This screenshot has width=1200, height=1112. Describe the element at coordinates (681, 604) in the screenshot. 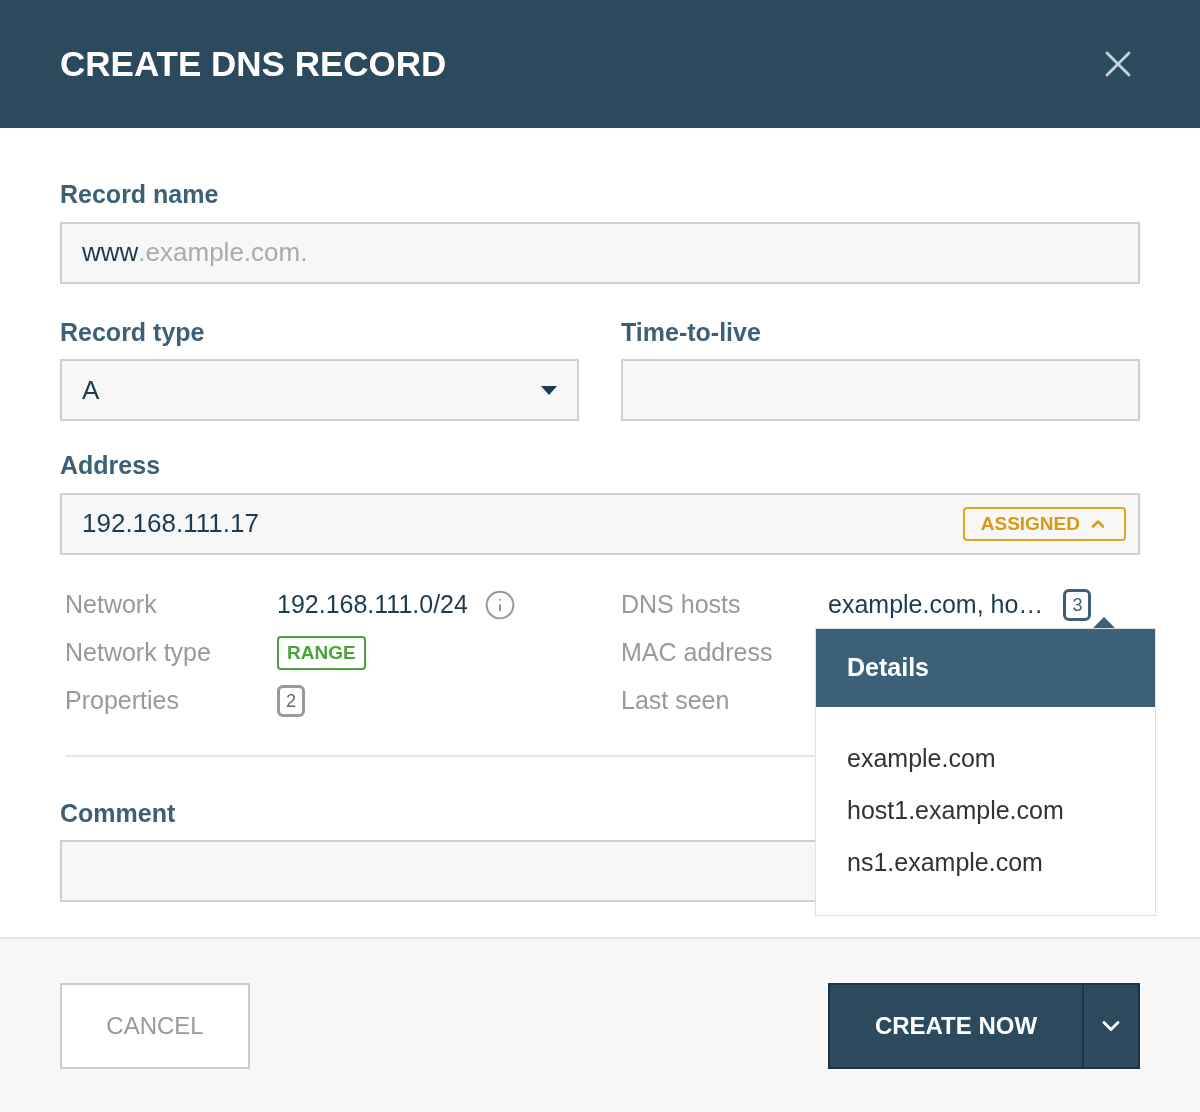

I see `detail-label: DNS hosts` at that location.